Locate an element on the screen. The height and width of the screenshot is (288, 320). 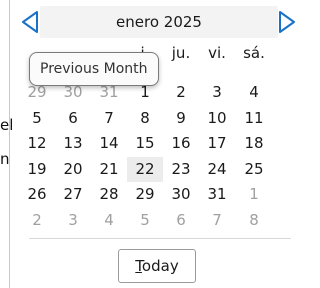
today-button: Today is located at coordinates (157, 266).